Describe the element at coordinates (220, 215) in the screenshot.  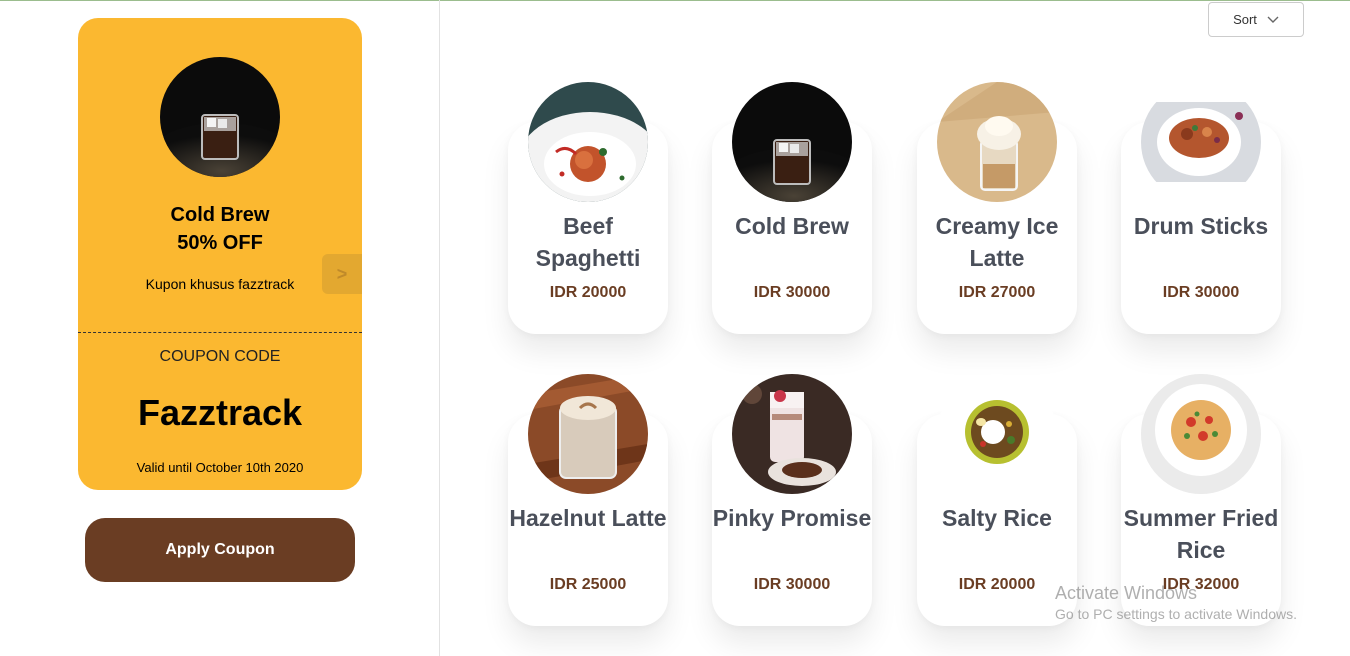
I see `coupon-title-product: Cold Brew` at that location.